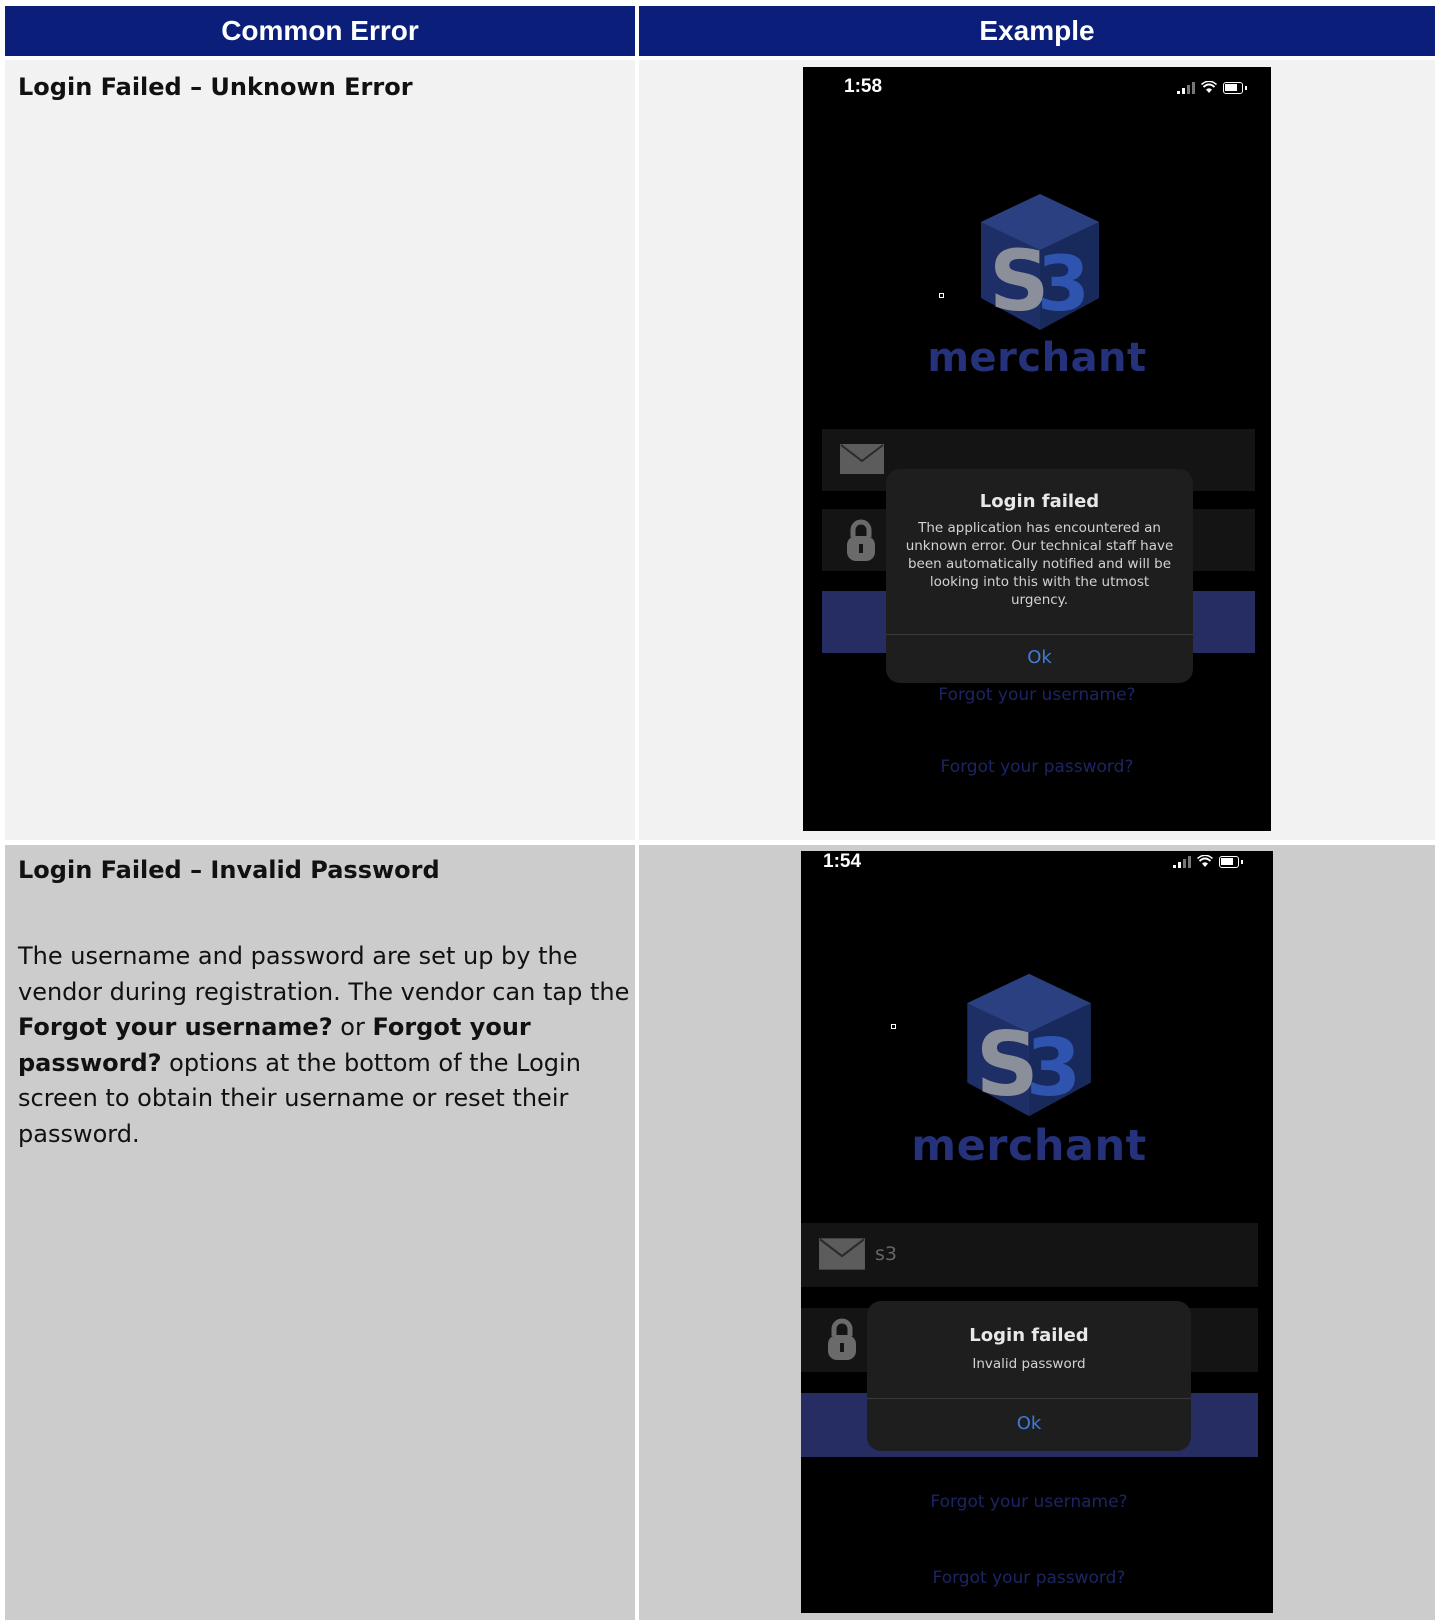 The image size is (1439, 1620). Describe the element at coordinates (175, 1027) in the screenshot. I see `desc-forgot-username: Forgot your username?` at that location.